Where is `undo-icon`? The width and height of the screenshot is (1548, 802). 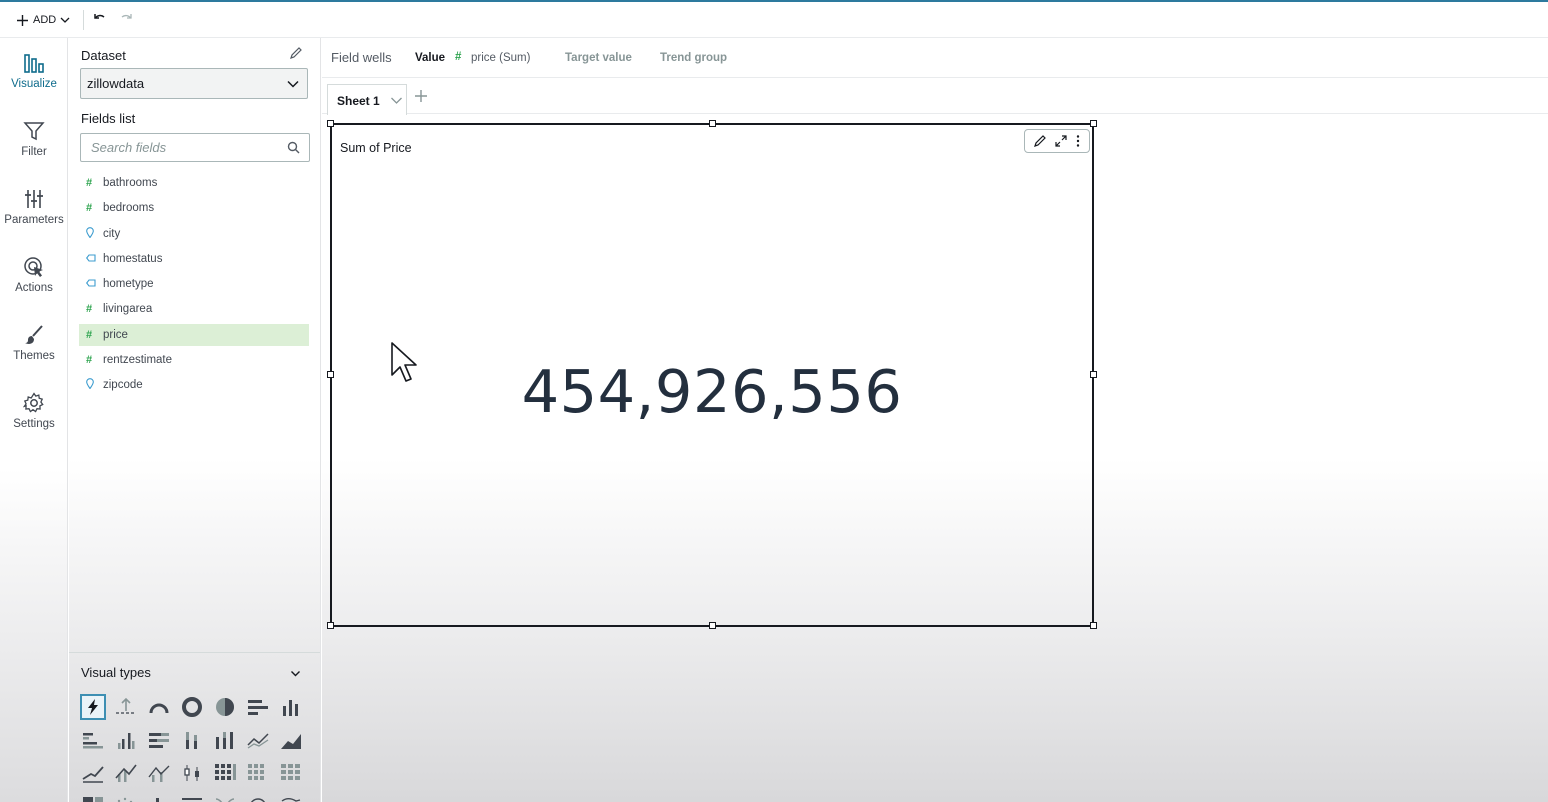 undo-icon is located at coordinates (99, 18).